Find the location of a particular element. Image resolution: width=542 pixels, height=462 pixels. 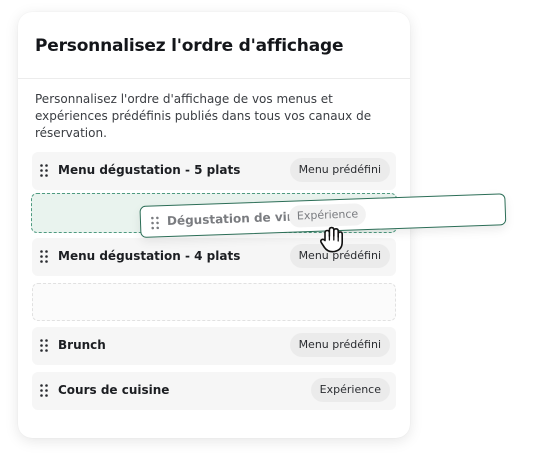

list-item: Brunch Menu prédéfini is located at coordinates (214, 346).